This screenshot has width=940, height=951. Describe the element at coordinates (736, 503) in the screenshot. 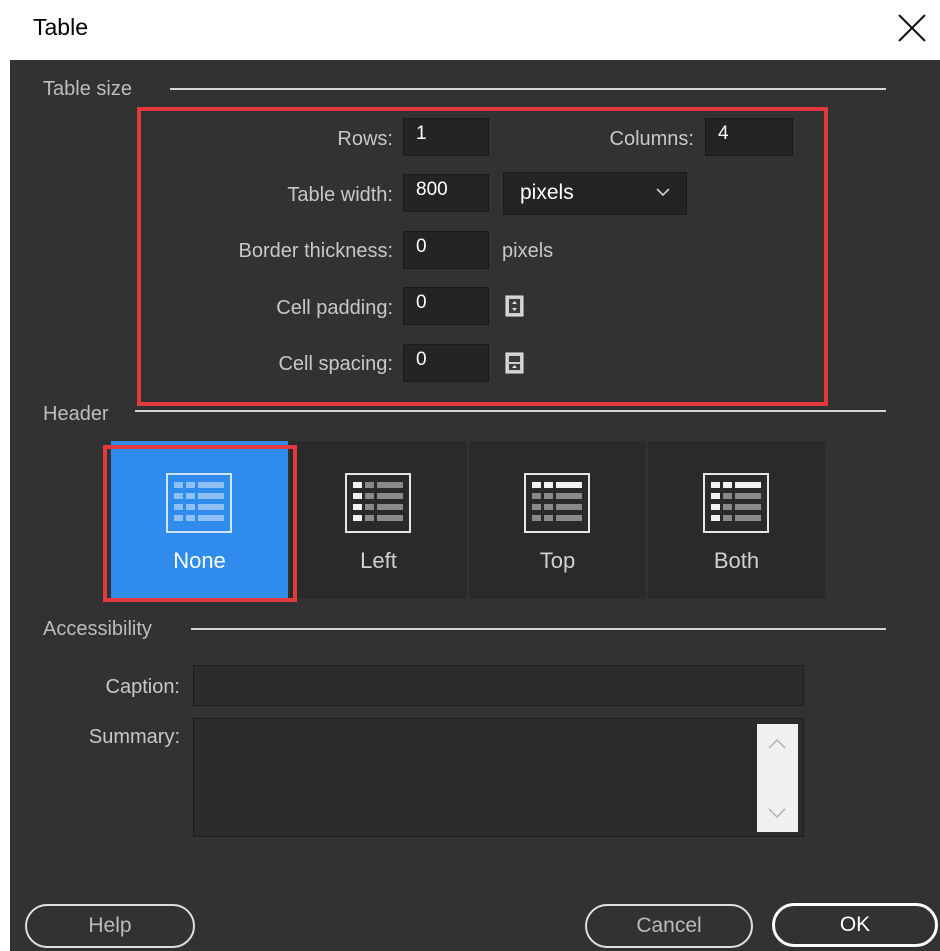

I see `table-both-header-icon` at that location.